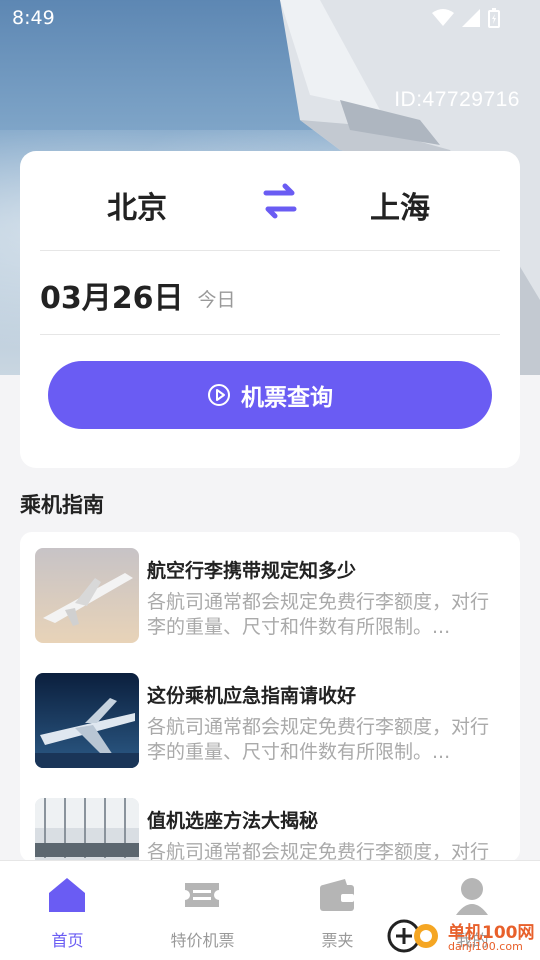 This screenshot has height=960, width=540. Describe the element at coordinates (87, 720) in the screenshot. I see `jumbo-jet-thumbnail` at that location.